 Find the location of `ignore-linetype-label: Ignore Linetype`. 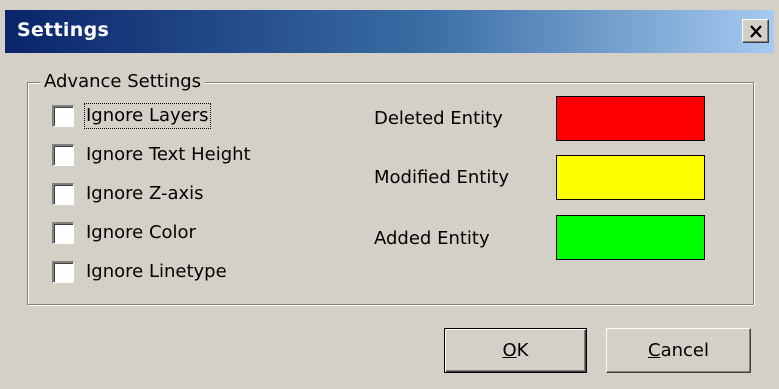

ignore-linetype-label: Ignore Linetype is located at coordinates (156, 272).